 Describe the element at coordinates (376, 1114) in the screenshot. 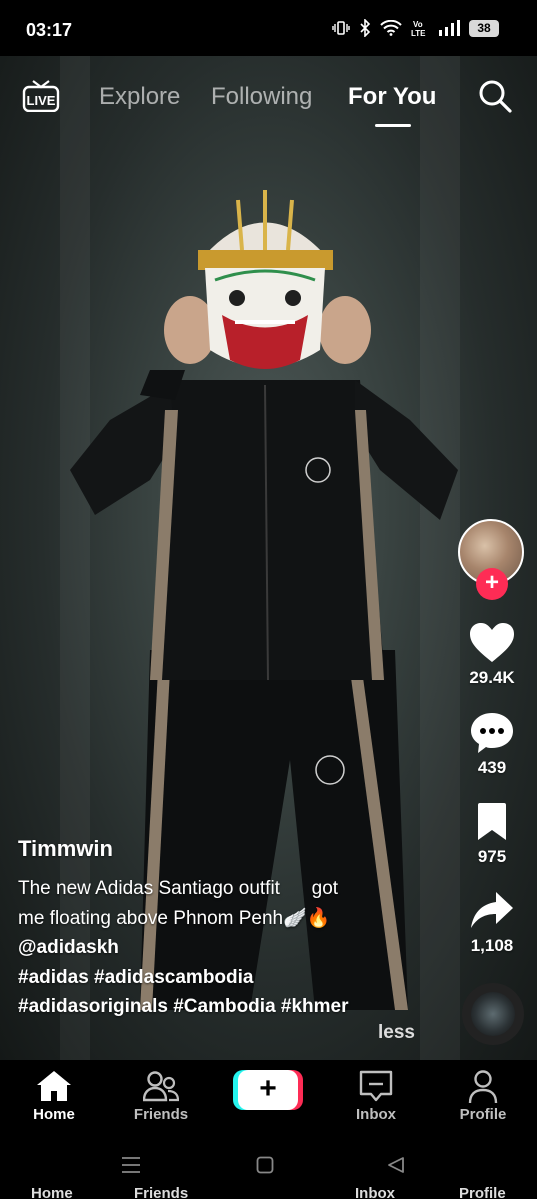

I see `nav-inbox-label: Inbox` at that location.